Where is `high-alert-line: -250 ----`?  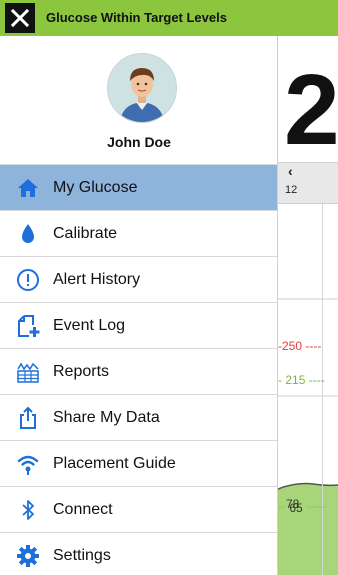
high-alert-line: -250 ---- is located at coordinates (300, 346).